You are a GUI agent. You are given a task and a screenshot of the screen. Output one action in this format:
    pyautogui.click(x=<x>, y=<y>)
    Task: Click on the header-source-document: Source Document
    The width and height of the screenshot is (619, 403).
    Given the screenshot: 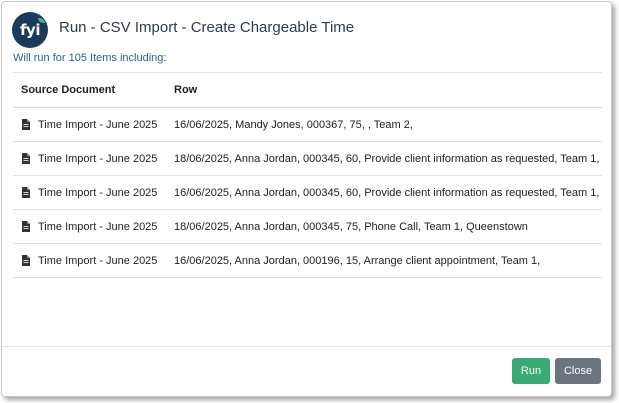 What is the action you would take?
    pyautogui.click(x=68, y=90)
    